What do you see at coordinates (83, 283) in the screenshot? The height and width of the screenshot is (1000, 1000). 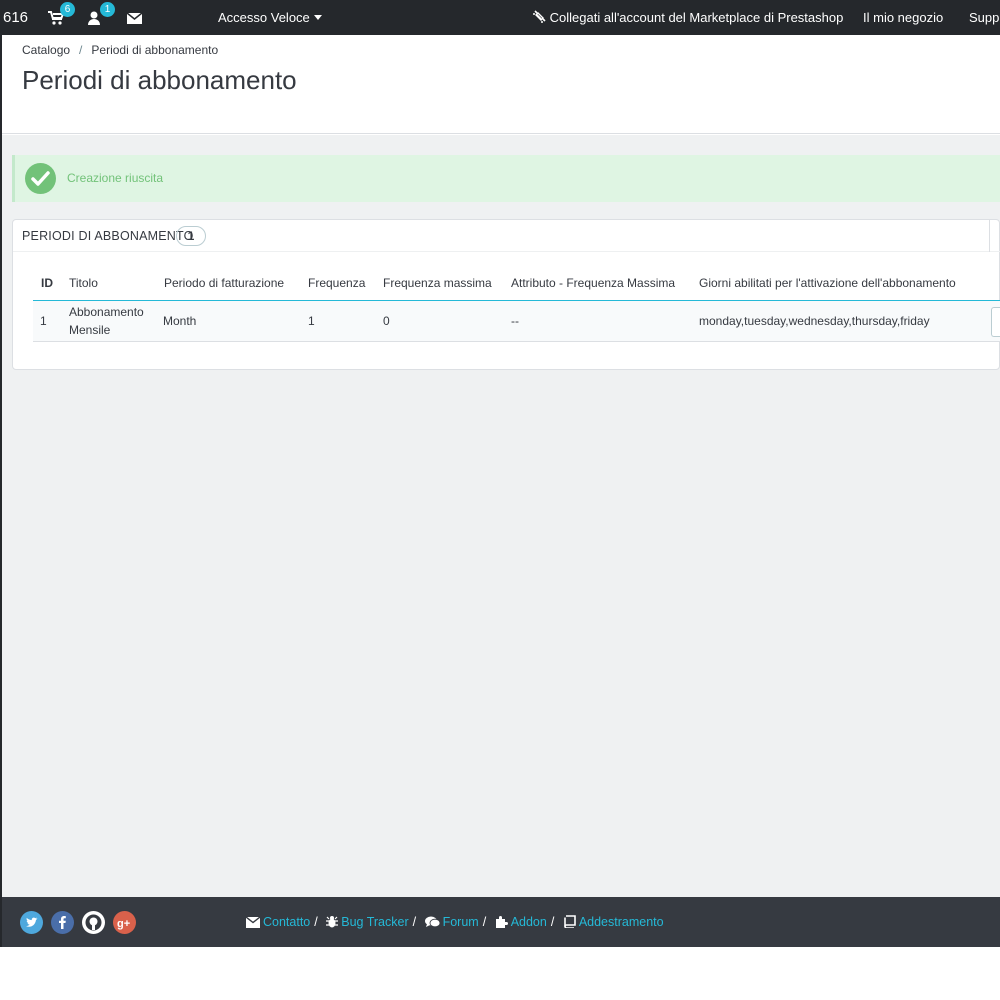 I see `column-header-title: Titolo` at bounding box center [83, 283].